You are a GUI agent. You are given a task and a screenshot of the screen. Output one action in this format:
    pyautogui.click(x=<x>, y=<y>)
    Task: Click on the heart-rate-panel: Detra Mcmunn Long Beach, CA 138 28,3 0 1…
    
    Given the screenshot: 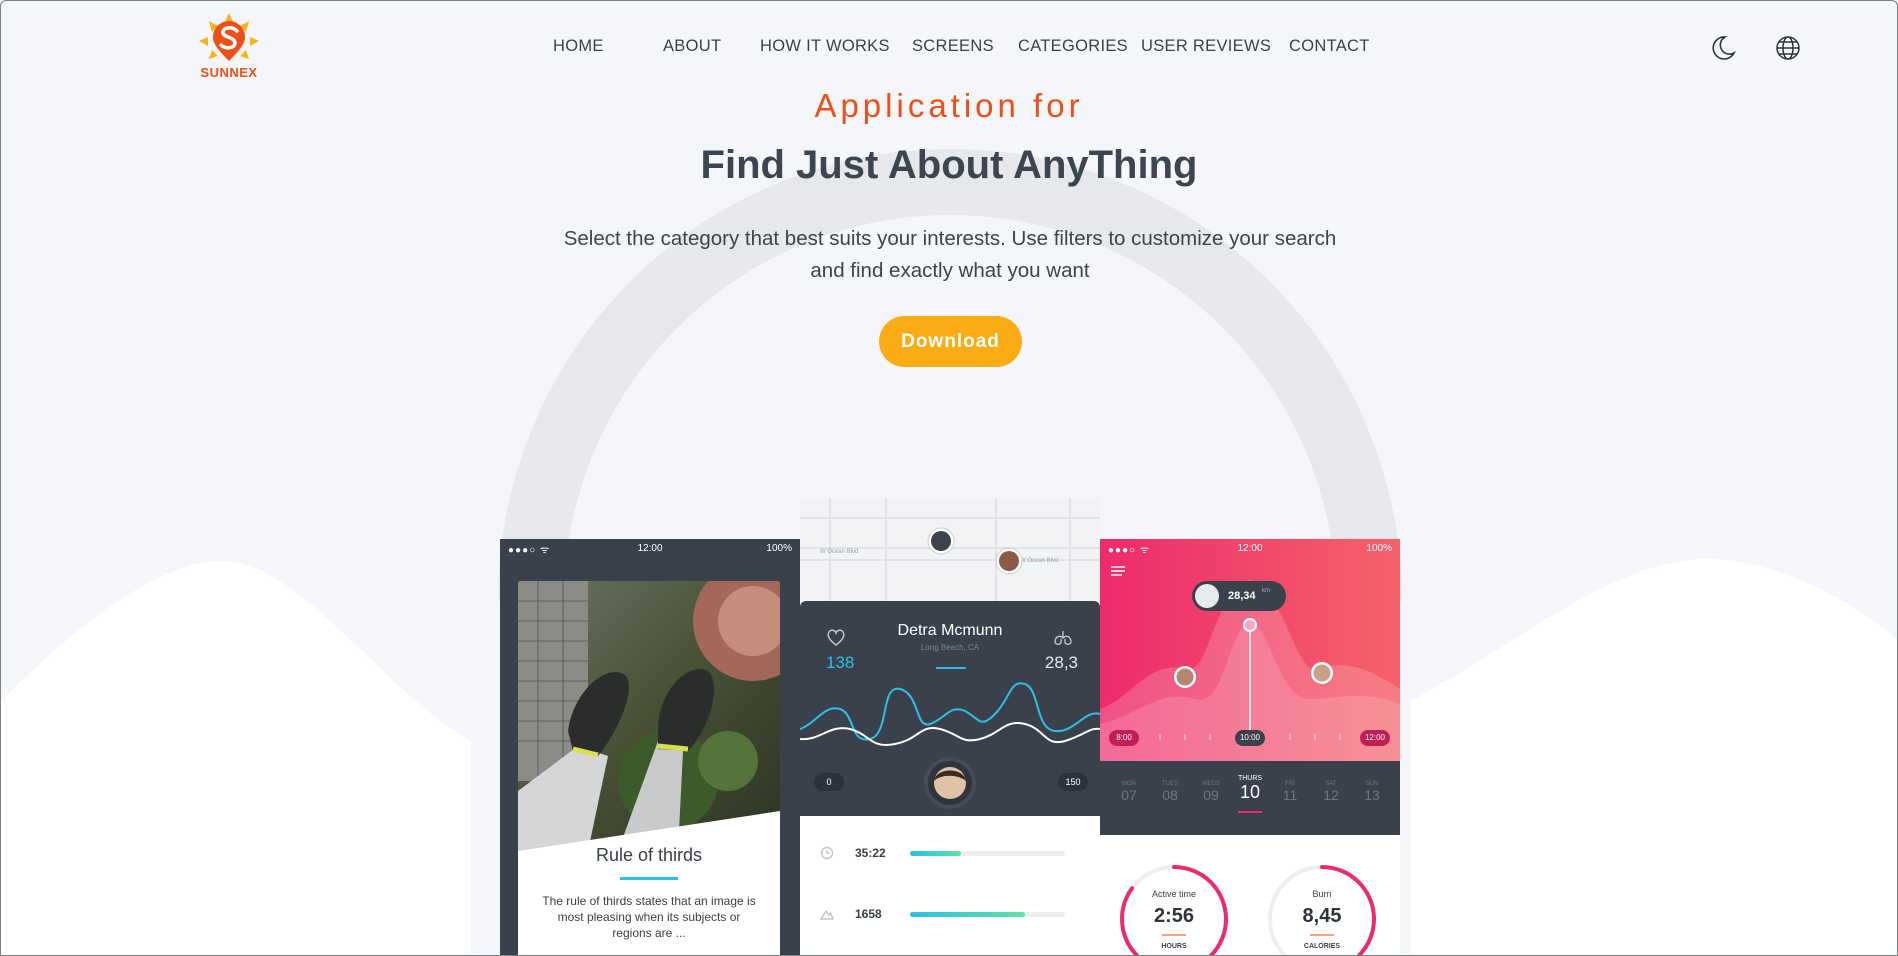 What is the action you would take?
    pyautogui.click(x=950, y=708)
    